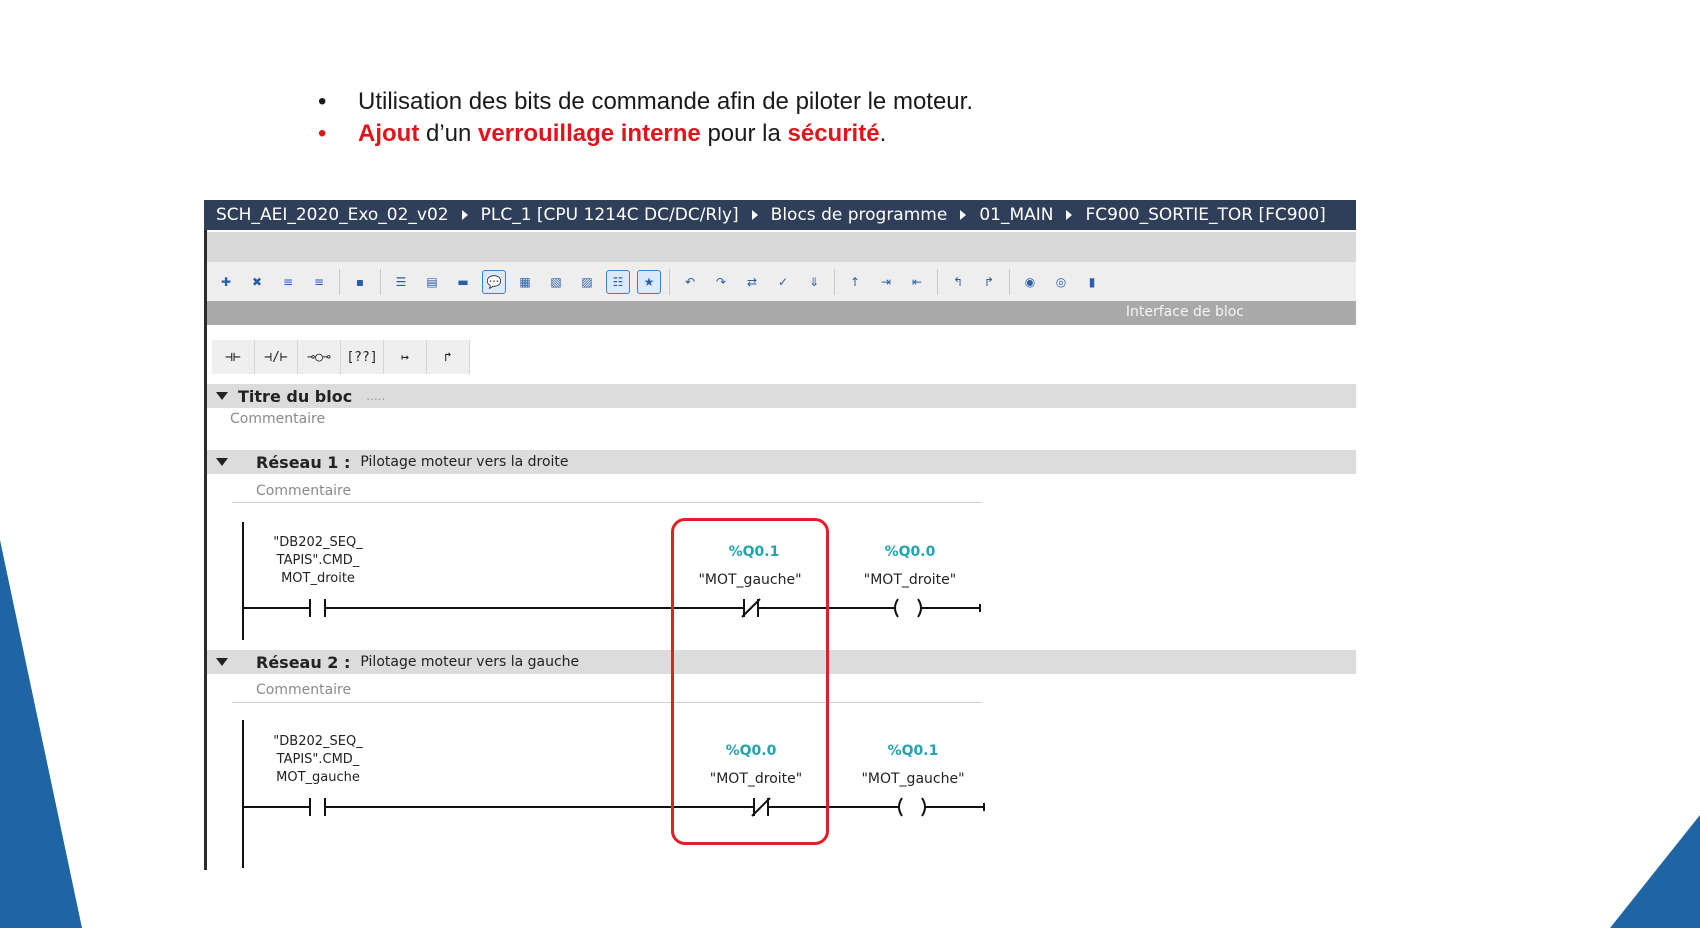  What do you see at coordinates (389, 133) in the screenshot?
I see `highlight-ajout: Ajout` at bounding box center [389, 133].